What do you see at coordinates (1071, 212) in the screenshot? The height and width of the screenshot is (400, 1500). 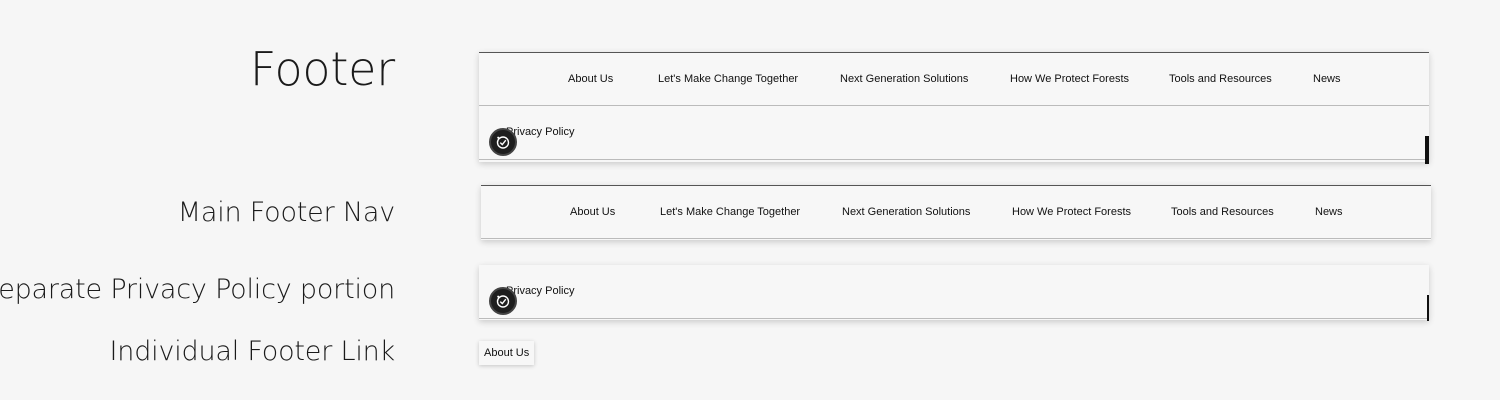 I see `main-nav-link-protect-forests: How We Protect Forests` at bounding box center [1071, 212].